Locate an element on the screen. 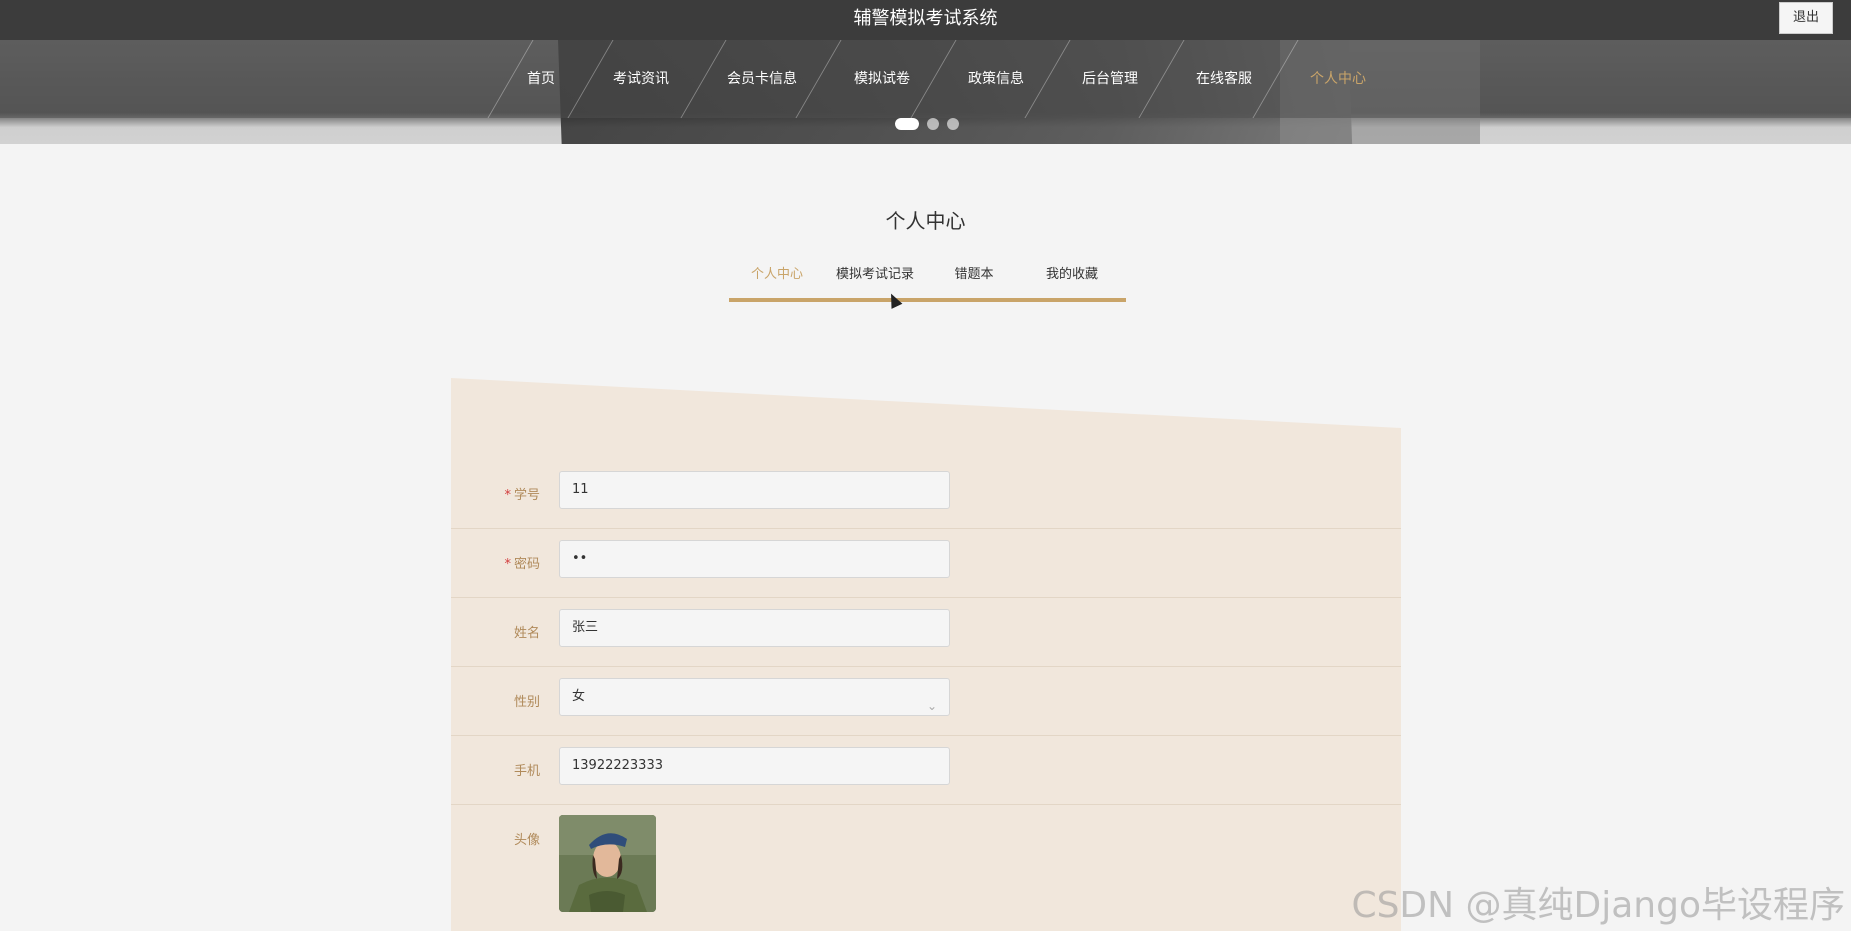 The height and width of the screenshot is (931, 1851). phone-label: 手机 is located at coordinates (526, 771).